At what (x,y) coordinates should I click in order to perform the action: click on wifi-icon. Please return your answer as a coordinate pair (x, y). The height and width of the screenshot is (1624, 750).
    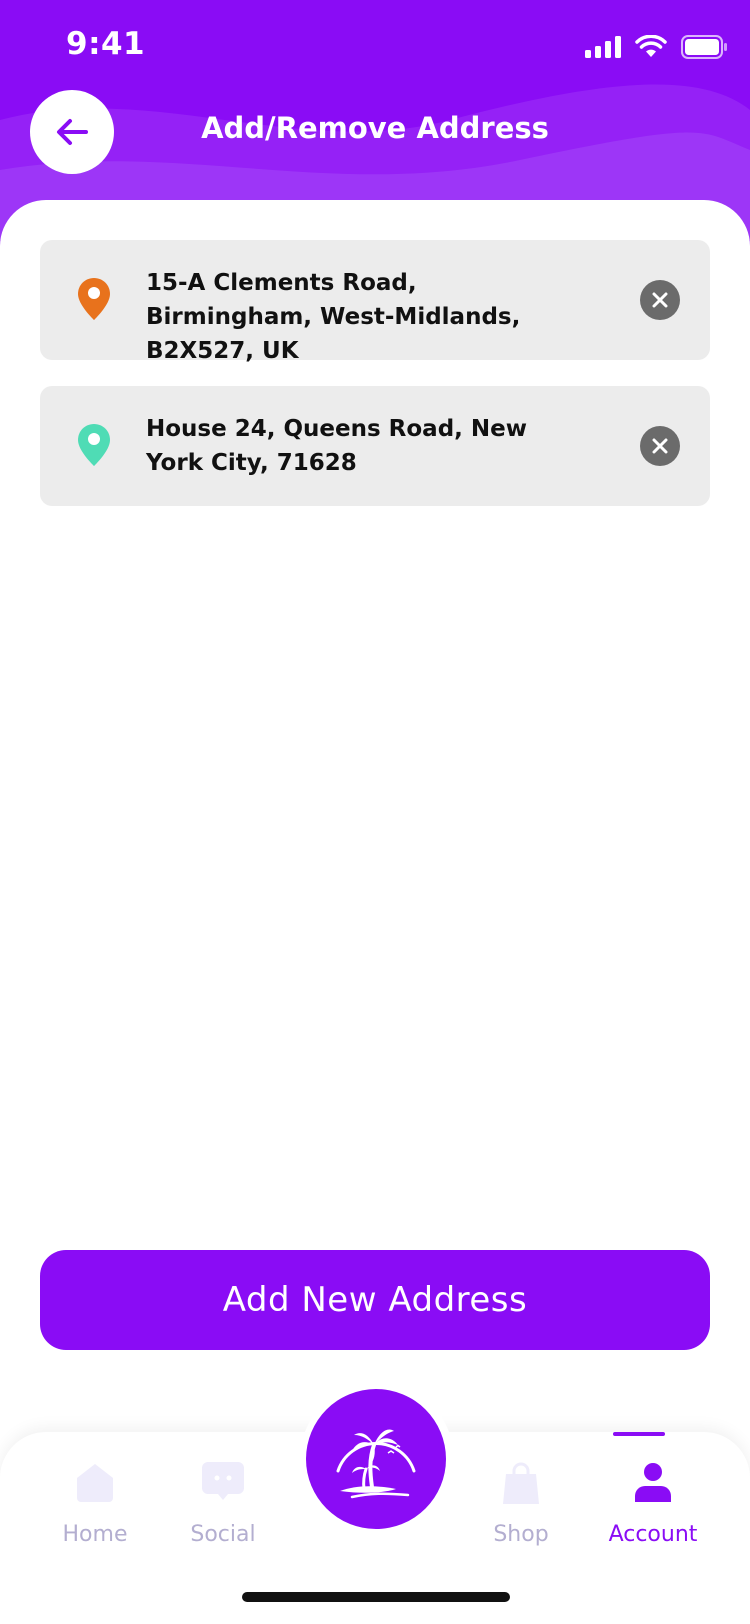
    Looking at the image, I should click on (651, 46).